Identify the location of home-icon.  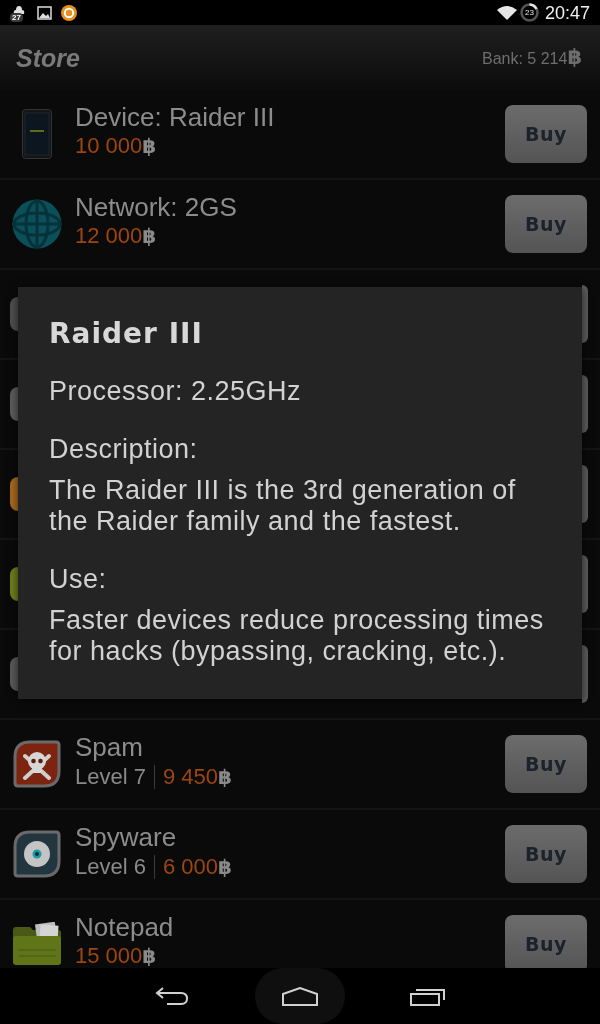
(300, 996).